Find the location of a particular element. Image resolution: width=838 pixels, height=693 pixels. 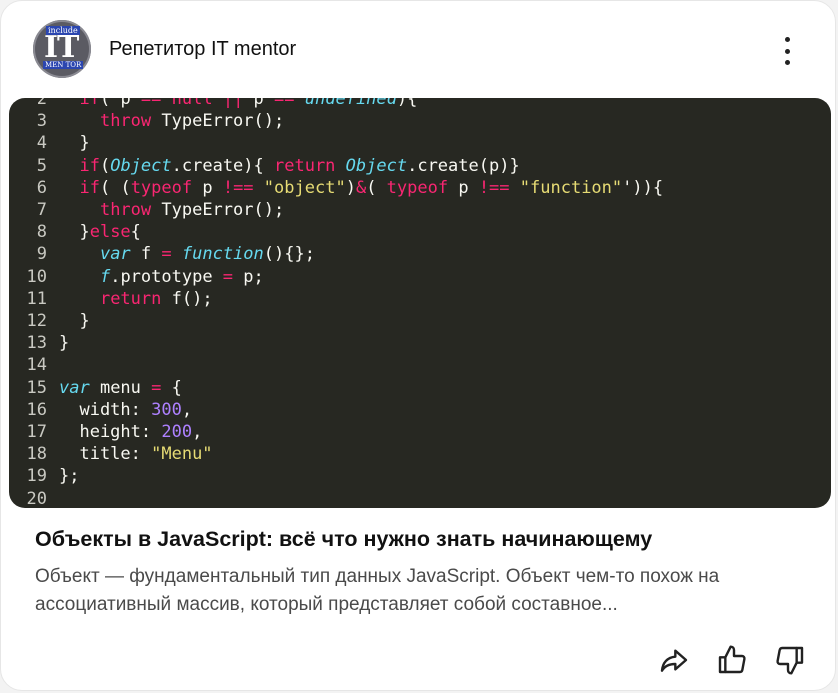

code-token: ){ is located at coordinates (407, 103).